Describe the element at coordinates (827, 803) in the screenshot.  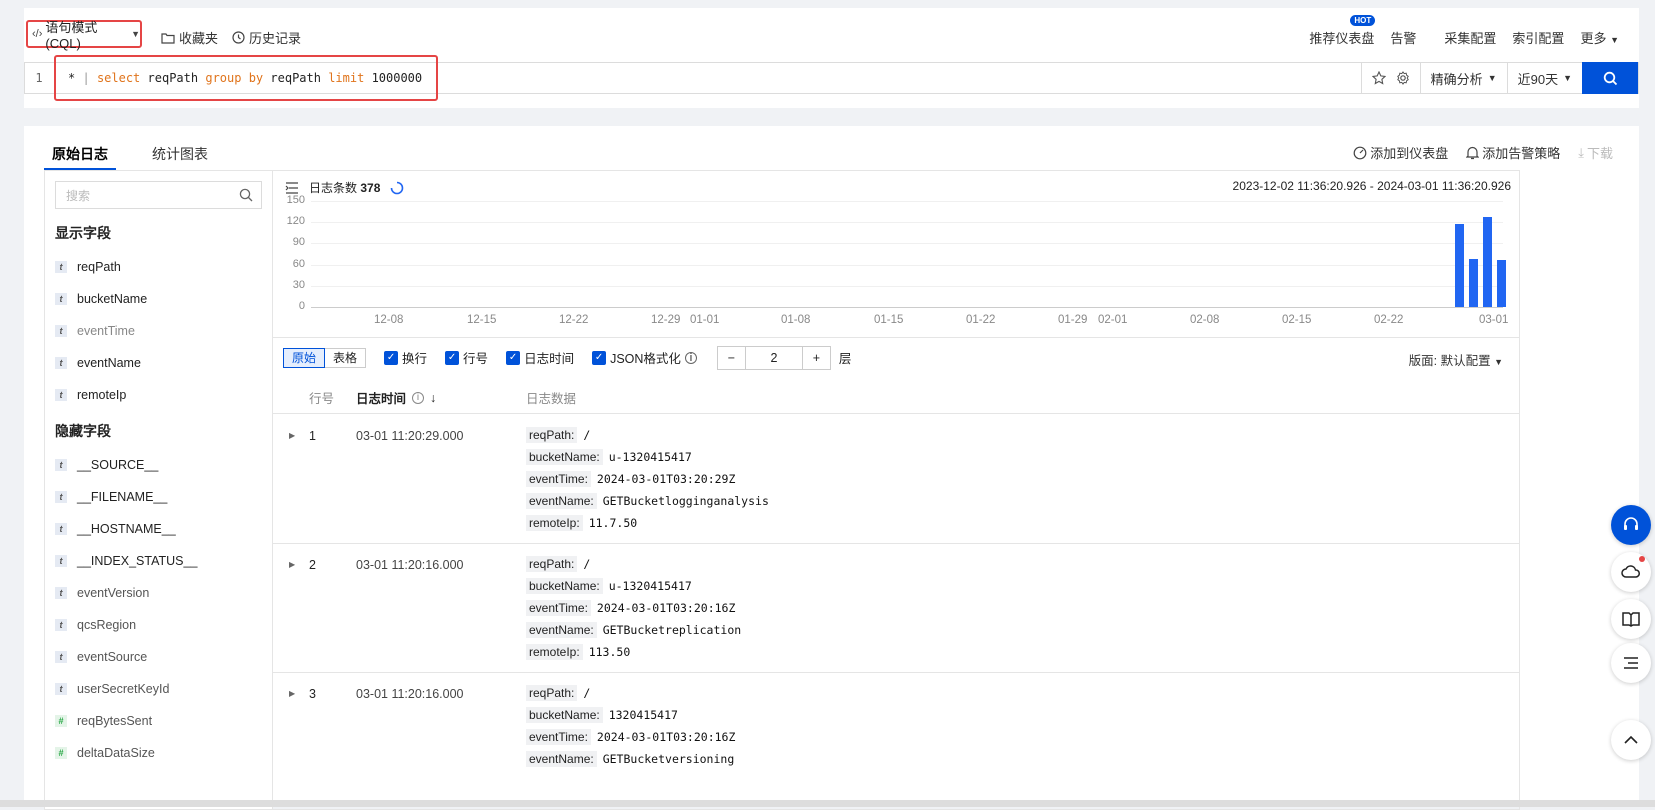
I see `horizontal-scrollbar` at that location.